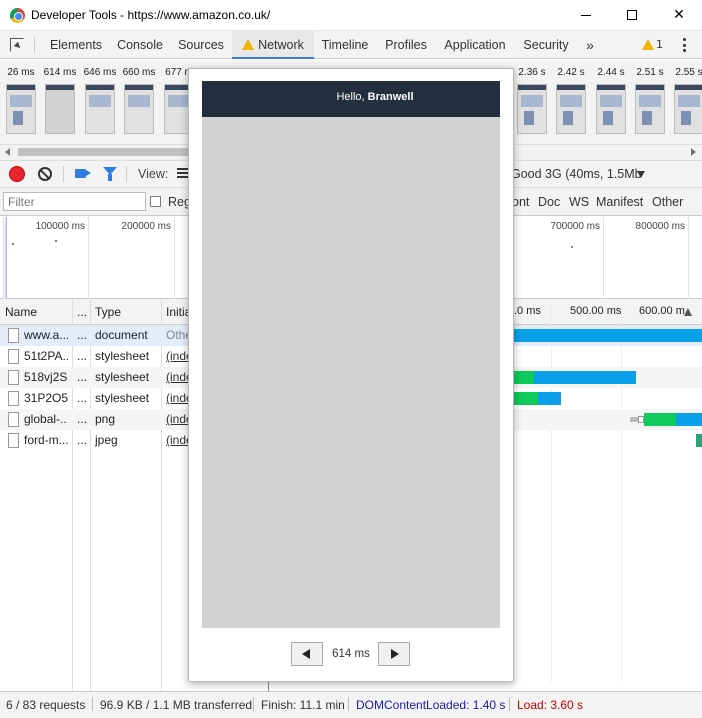 The height and width of the screenshot is (718, 702). Describe the element at coordinates (345, 45) in the screenshot. I see `tab-timeline: Timeline` at that location.